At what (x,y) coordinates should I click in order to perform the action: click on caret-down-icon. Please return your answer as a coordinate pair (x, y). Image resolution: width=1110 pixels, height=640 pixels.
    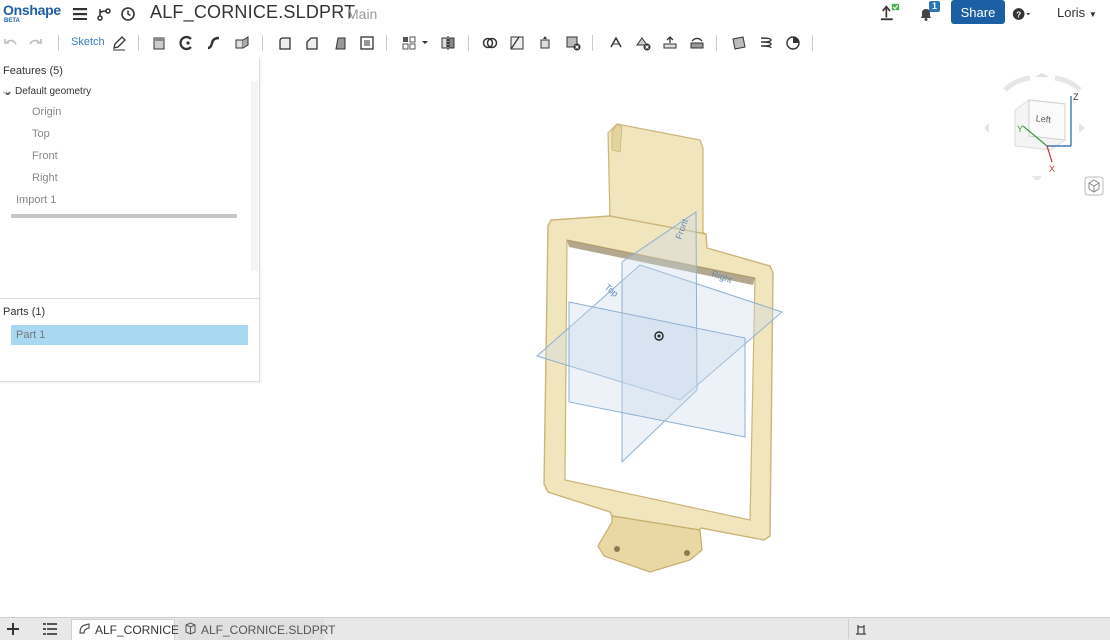
    Looking at the image, I should click on (425, 43).